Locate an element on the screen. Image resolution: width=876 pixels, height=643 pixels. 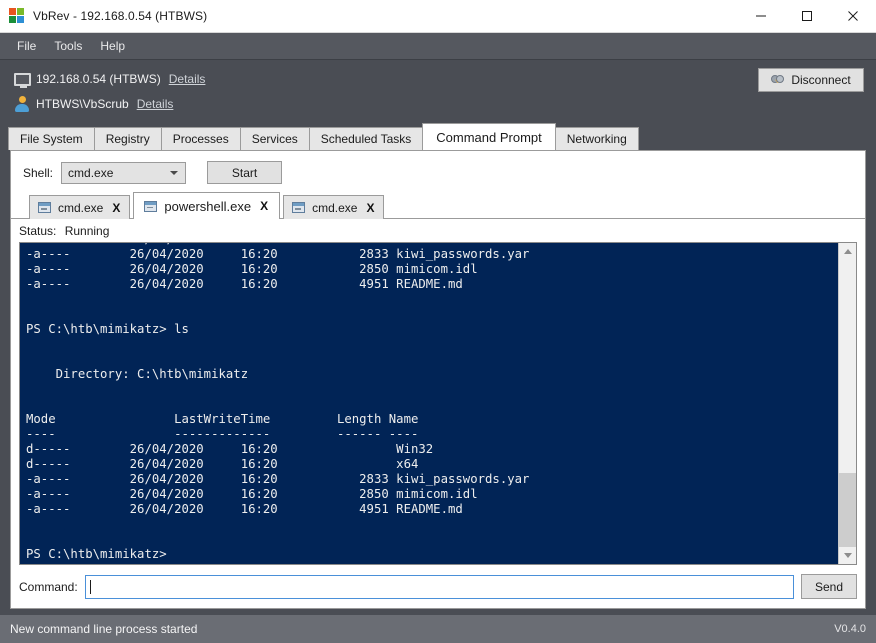
shell-select: cmd.exe is located at coordinates (124, 172).